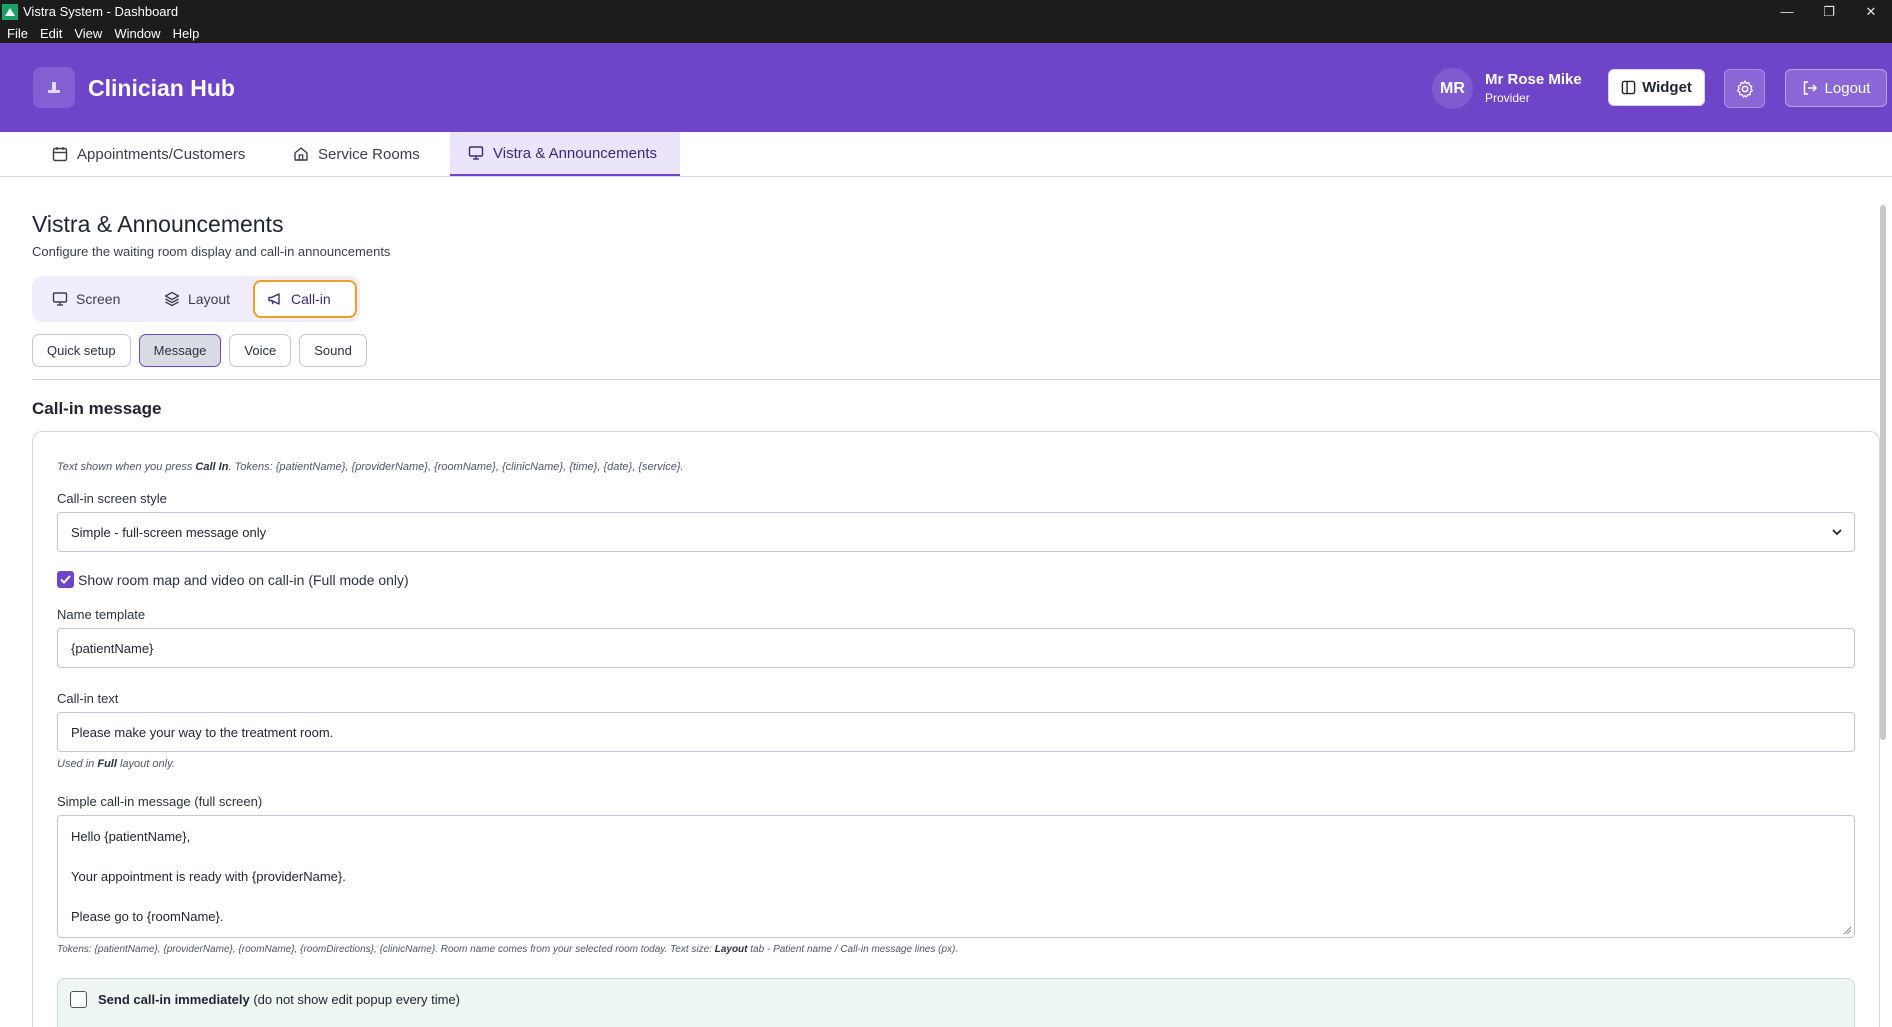  Describe the element at coordinates (88, 33) in the screenshot. I see `menu-view: View` at that location.